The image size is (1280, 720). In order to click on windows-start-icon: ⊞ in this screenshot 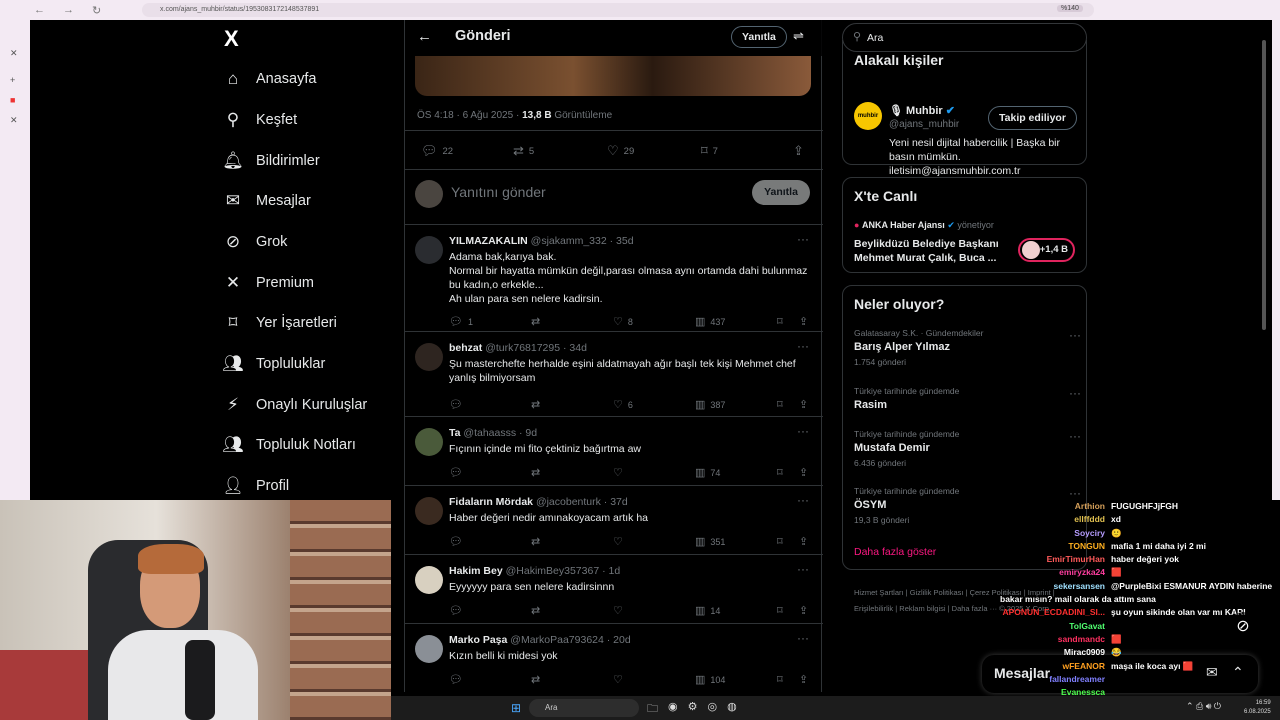, I will do `click(516, 708)`.